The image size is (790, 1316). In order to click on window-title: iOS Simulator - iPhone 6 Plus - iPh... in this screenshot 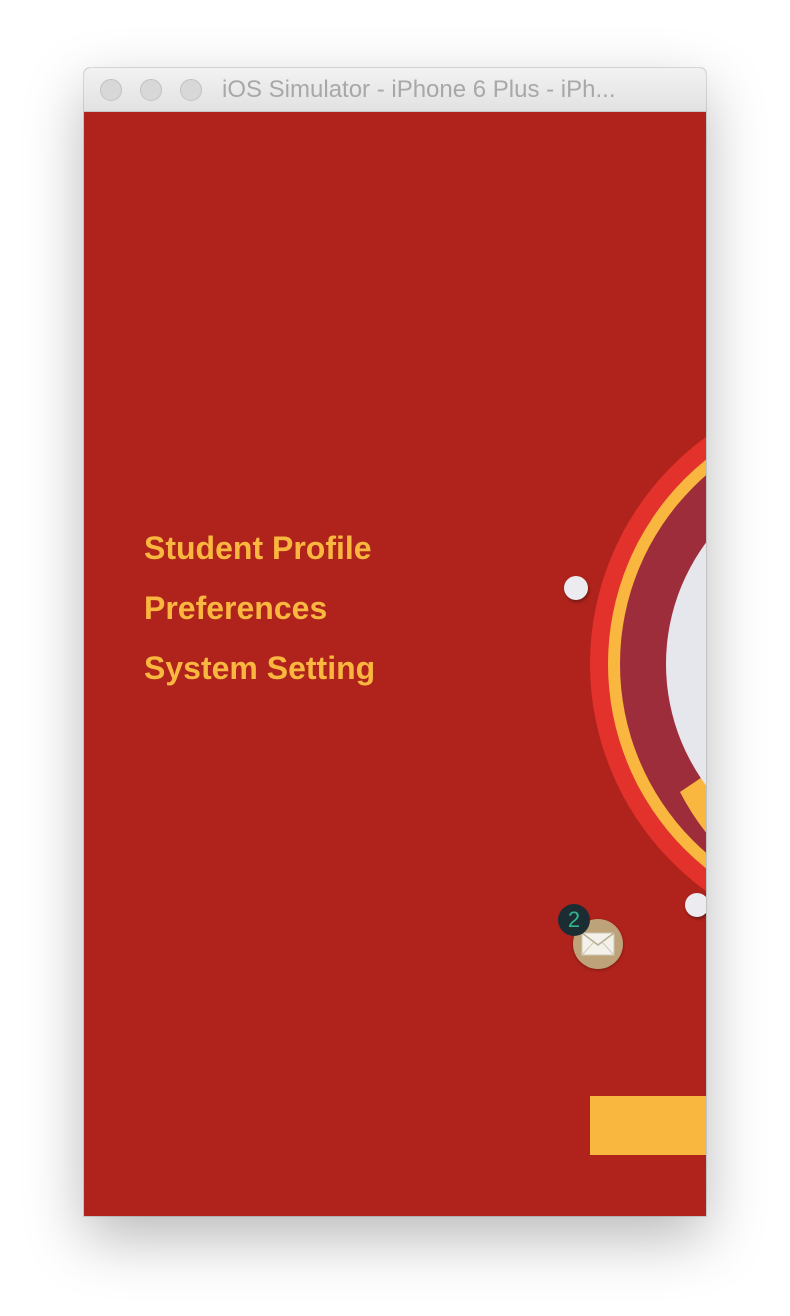, I will do `click(419, 89)`.